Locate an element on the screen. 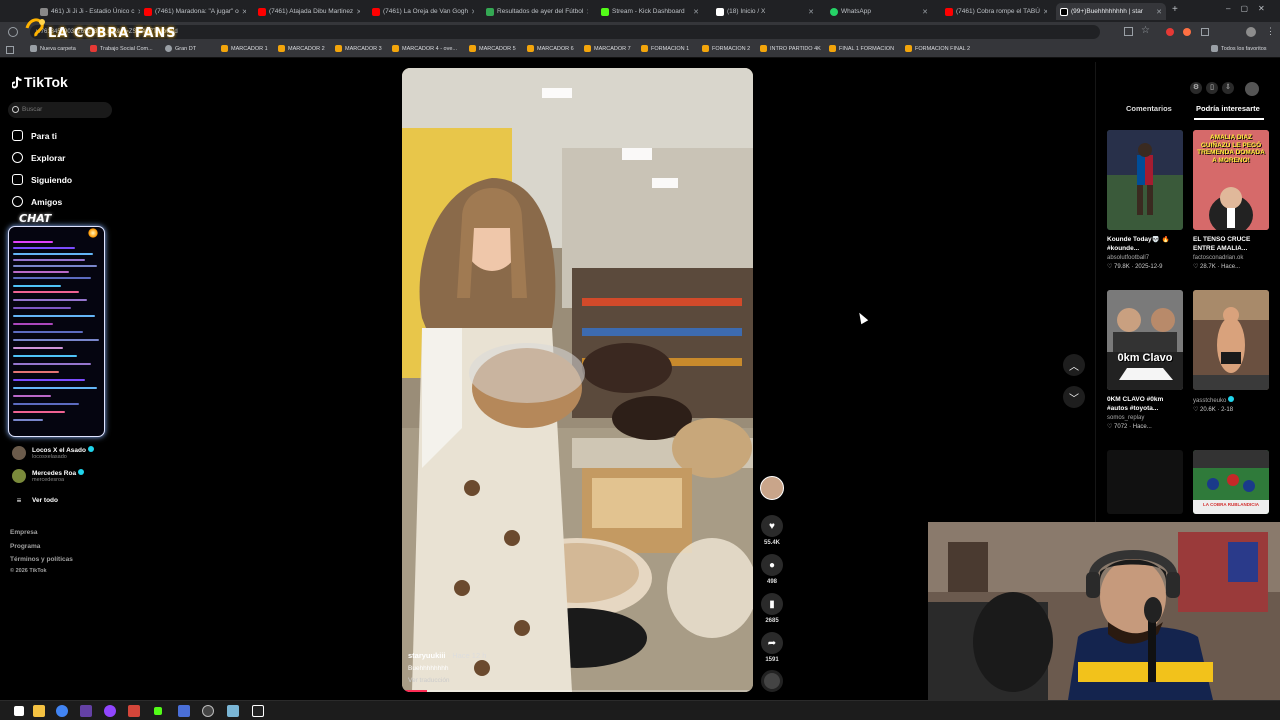 The width and height of the screenshot is (1280, 720). save-button: ▮ 2685 is located at coordinates (772, 608).